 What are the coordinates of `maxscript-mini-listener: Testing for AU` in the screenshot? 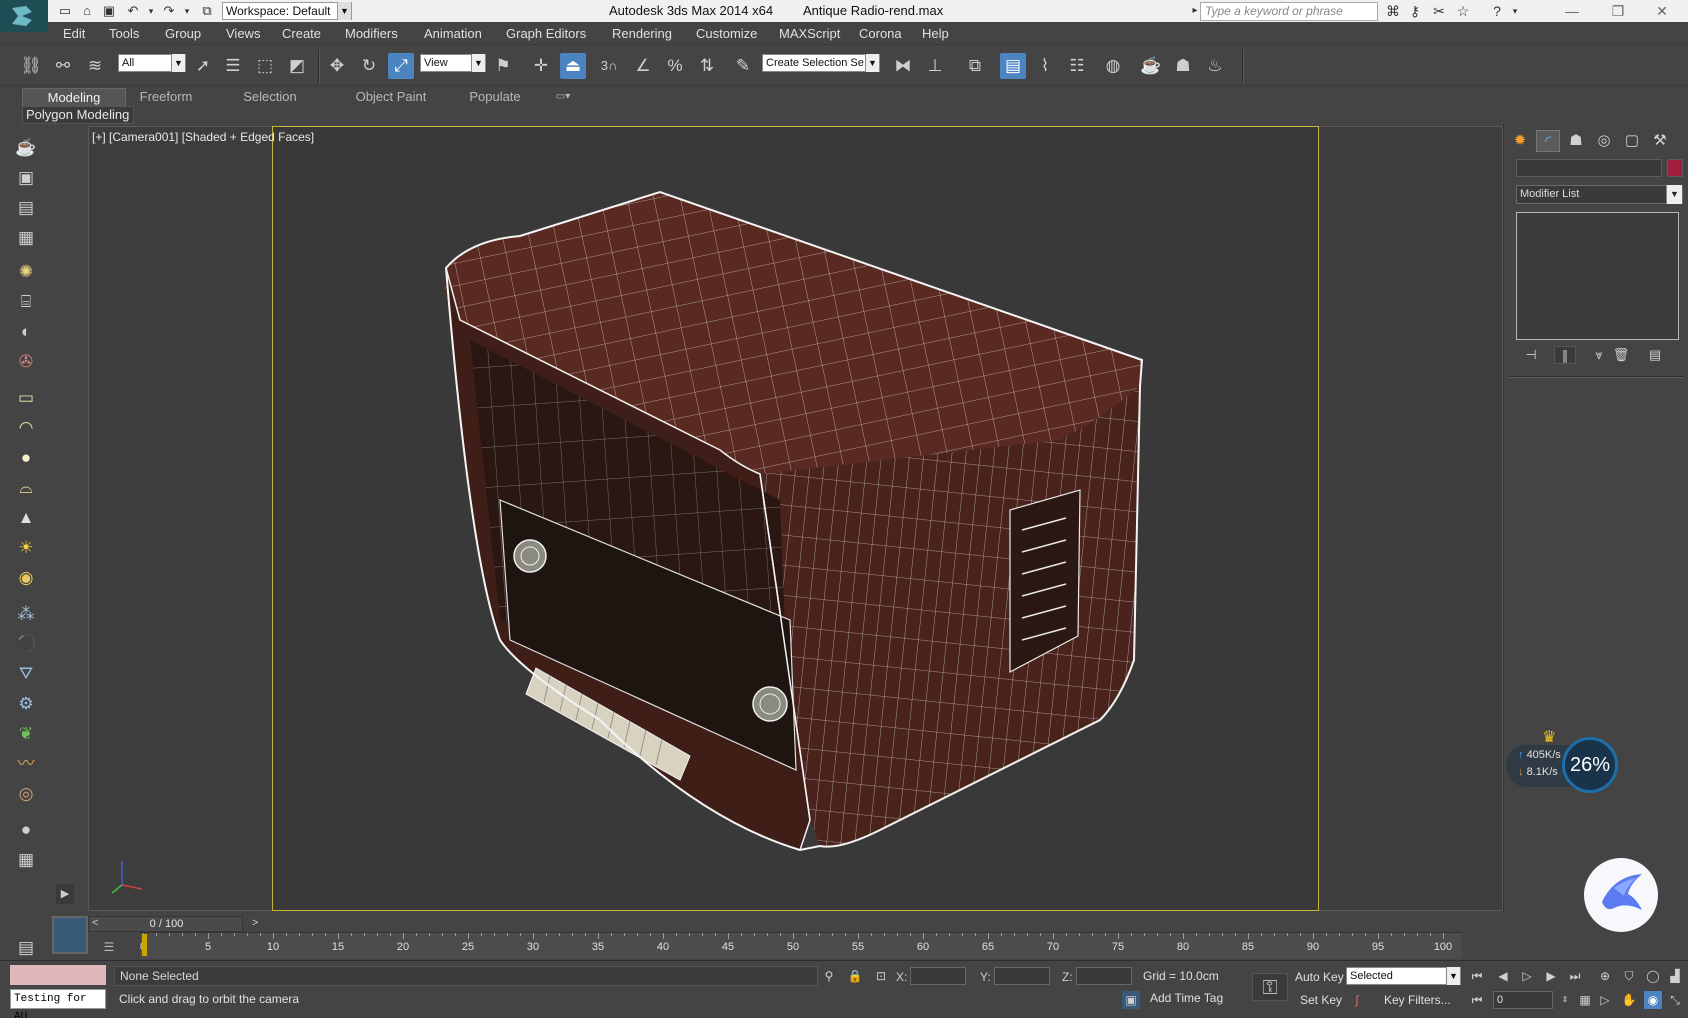 It's located at (58, 1003).